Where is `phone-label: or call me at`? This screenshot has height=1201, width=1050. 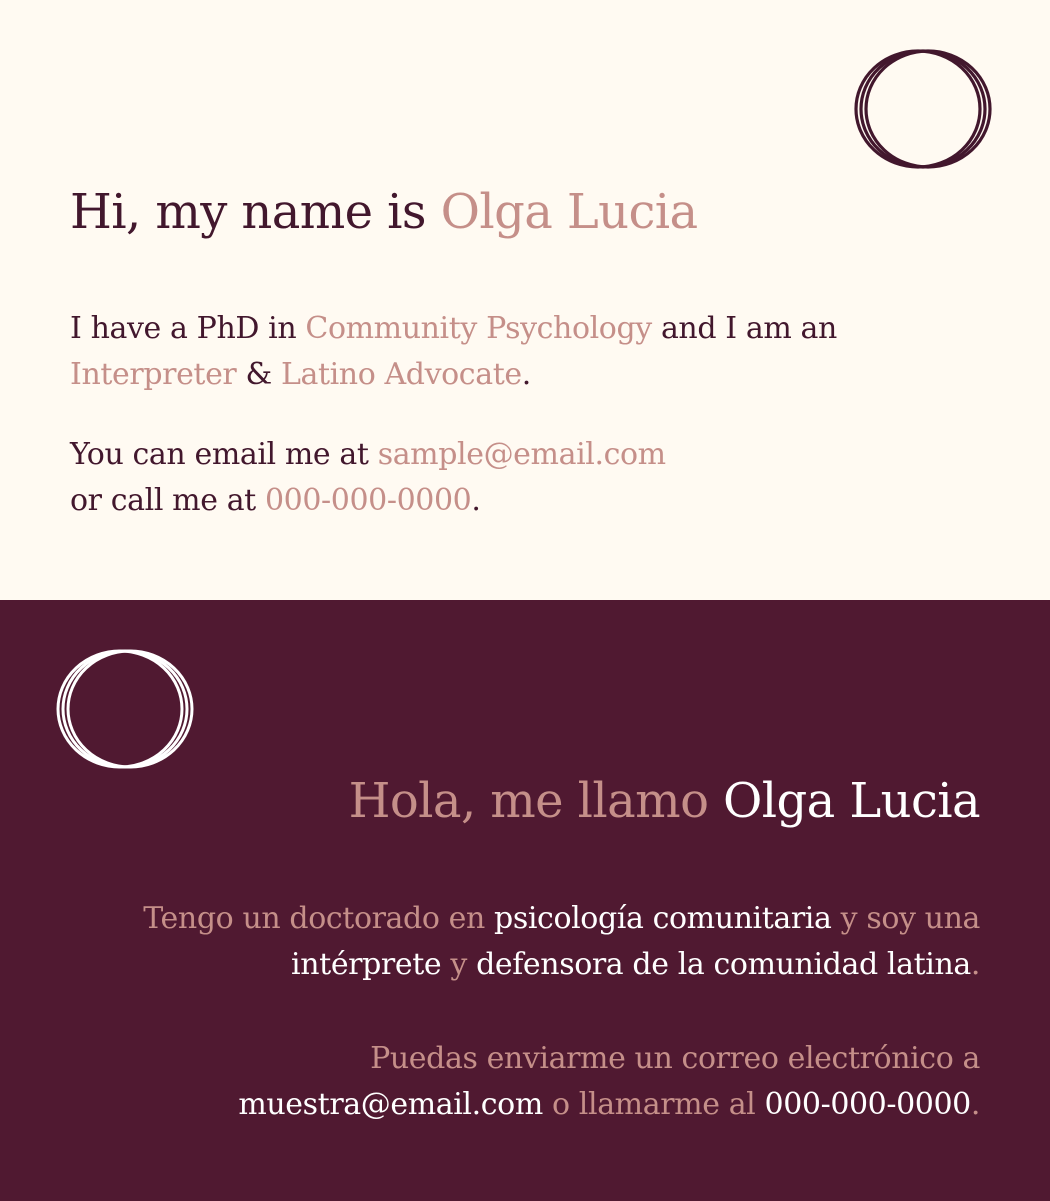 phone-label: or call me at is located at coordinates (167, 500).